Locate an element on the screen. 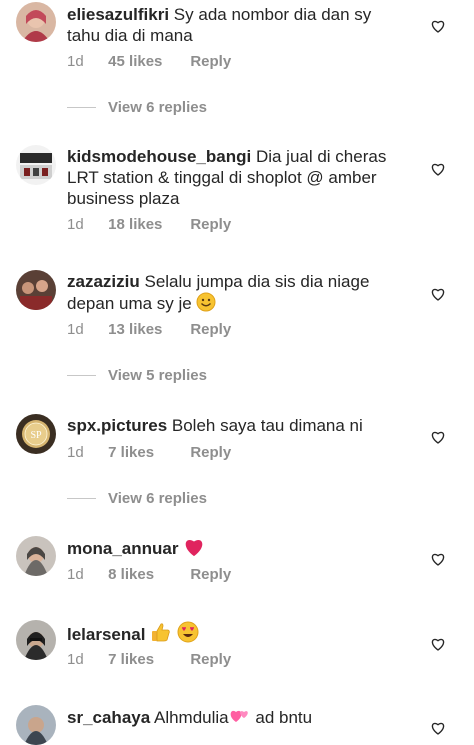 This screenshot has height=745, width=474. view-replies-button: View 5 replies is located at coordinates (137, 375).